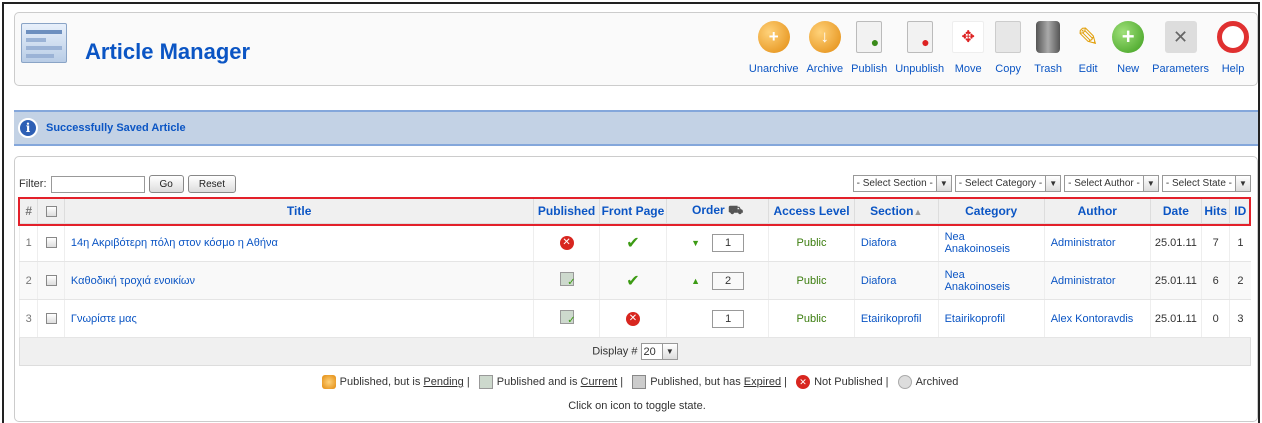 This screenshot has height=423, width=1262. I want to click on select-all-checkbox, so click(51, 211).